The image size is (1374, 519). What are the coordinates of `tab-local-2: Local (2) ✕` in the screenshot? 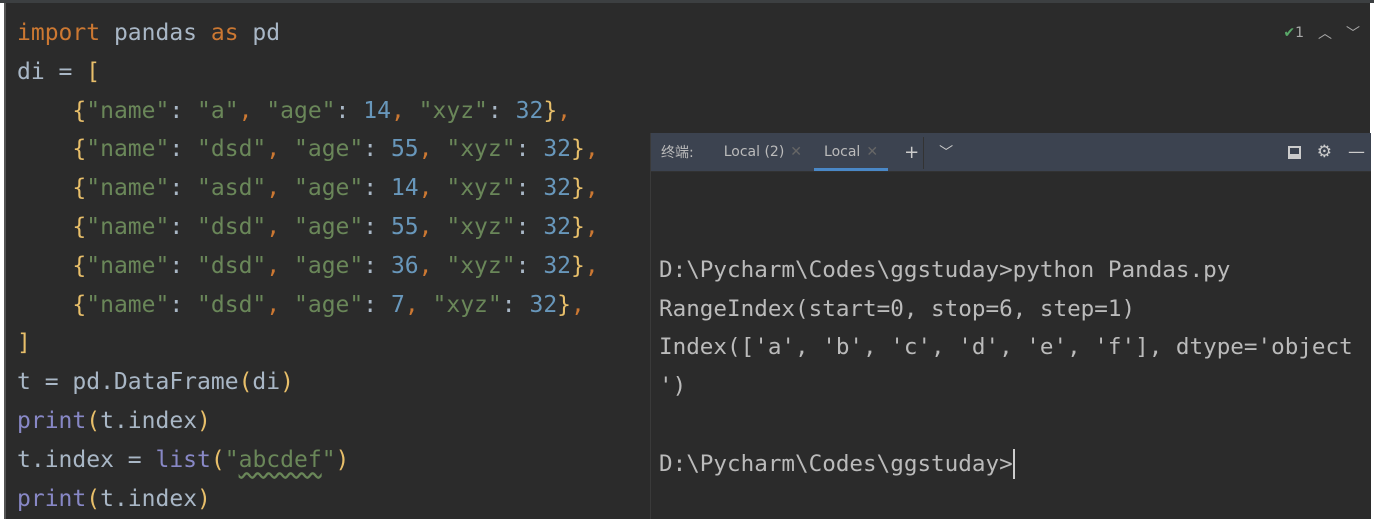 It's located at (763, 152).